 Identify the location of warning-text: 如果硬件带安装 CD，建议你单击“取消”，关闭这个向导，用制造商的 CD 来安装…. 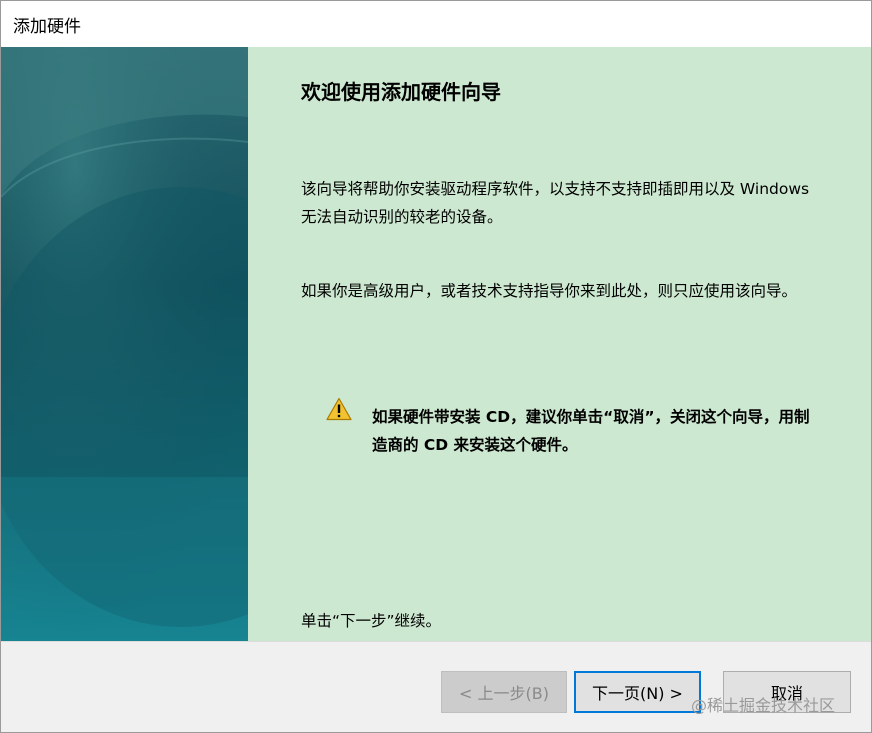
(591, 431).